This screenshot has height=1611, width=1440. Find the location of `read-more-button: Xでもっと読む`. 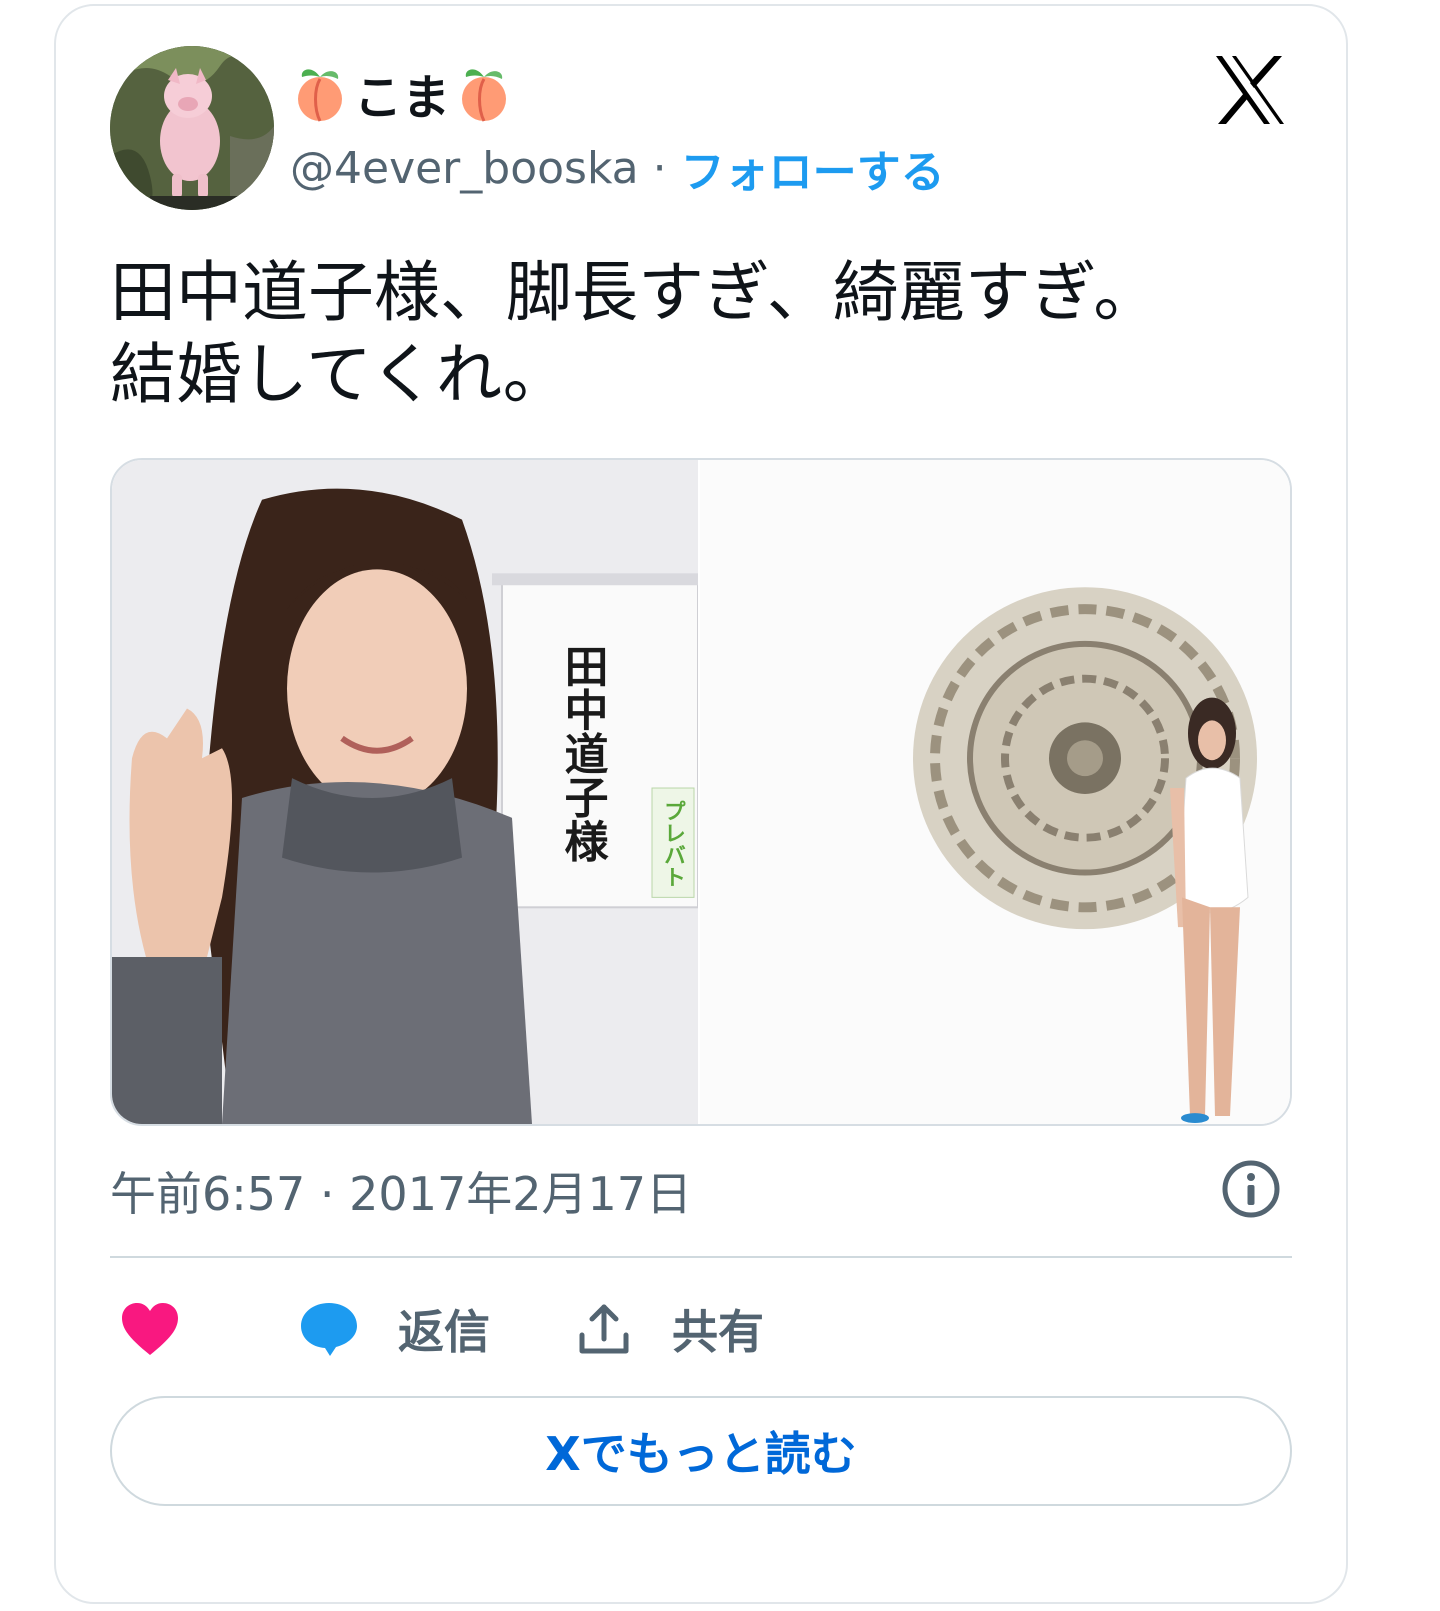

read-more-button: Xでもっと読む is located at coordinates (701, 1451).